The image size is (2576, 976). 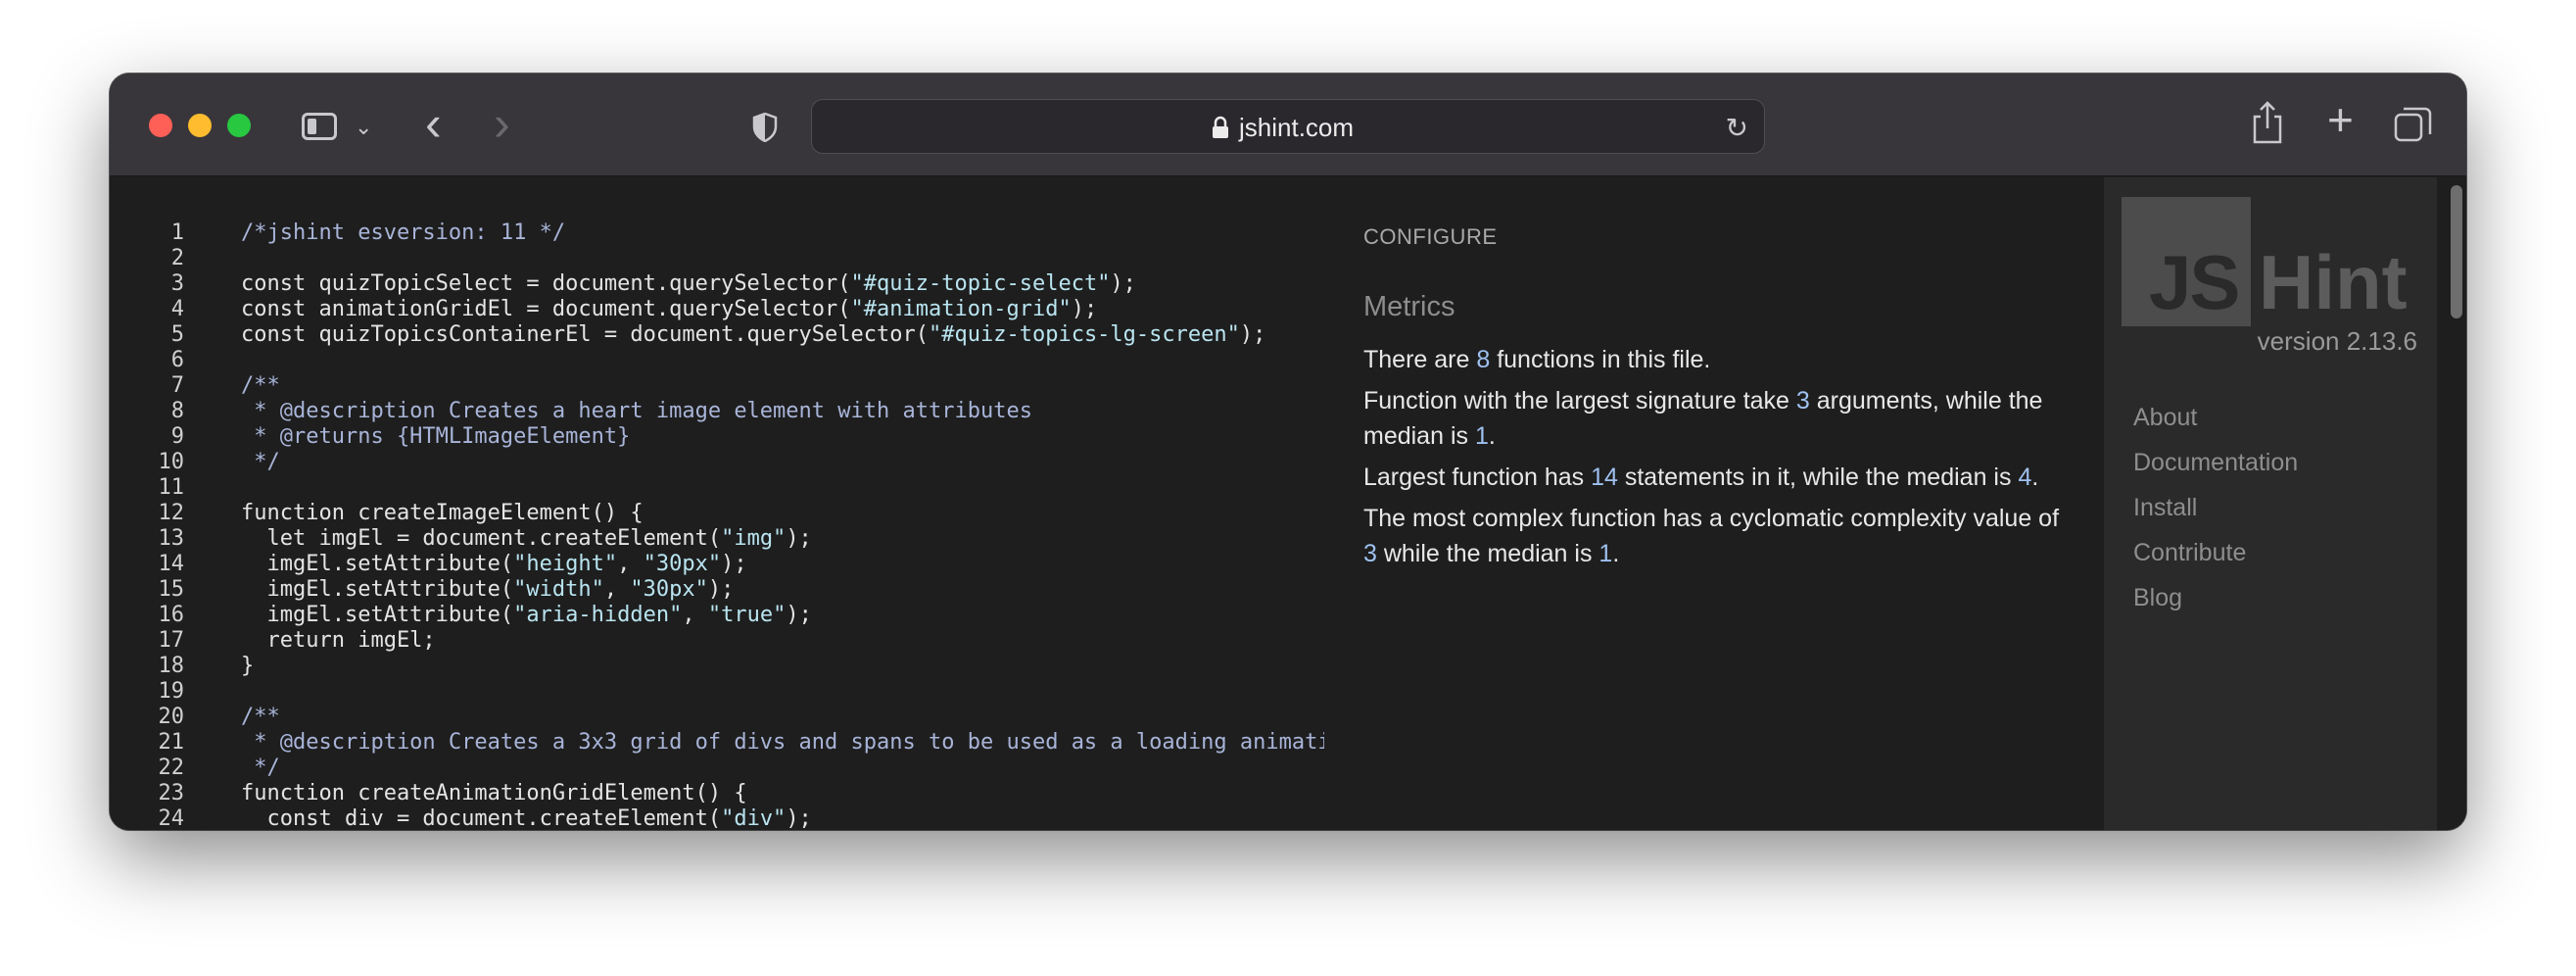 What do you see at coordinates (1430, 237) in the screenshot?
I see `configure-link: CONFIGURE` at bounding box center [1430, 237].